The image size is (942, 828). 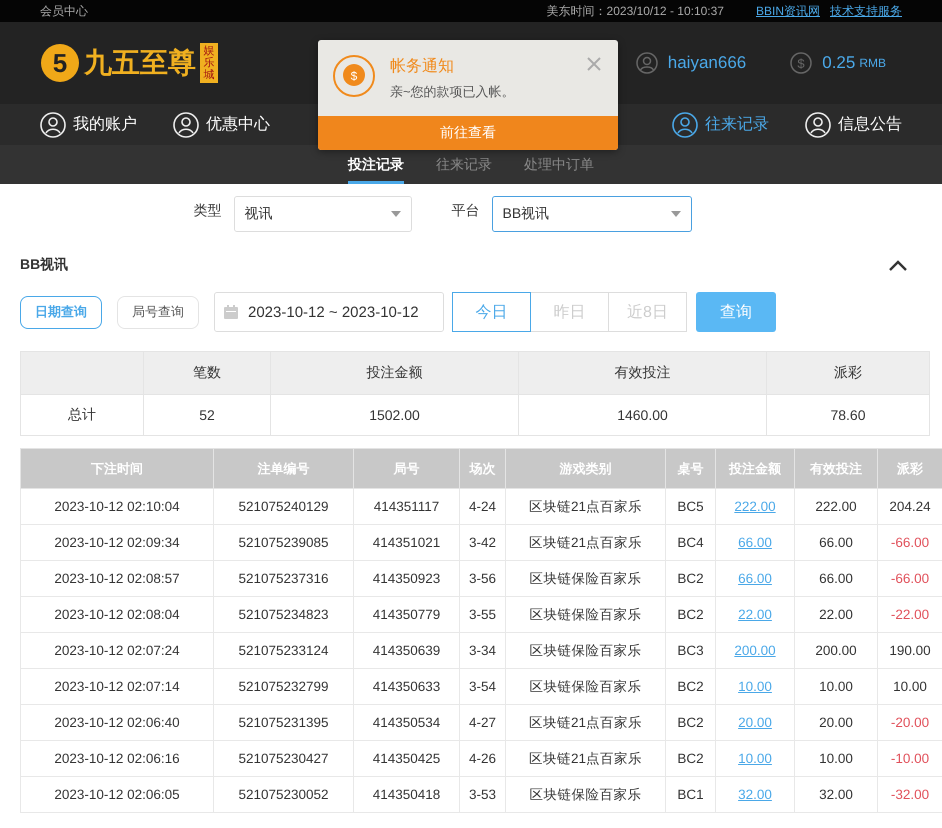 What do you see at coordinates (283, 614) in the screenshot?
I see `table-cell: 521075234823` at bounding box center [283, 614].